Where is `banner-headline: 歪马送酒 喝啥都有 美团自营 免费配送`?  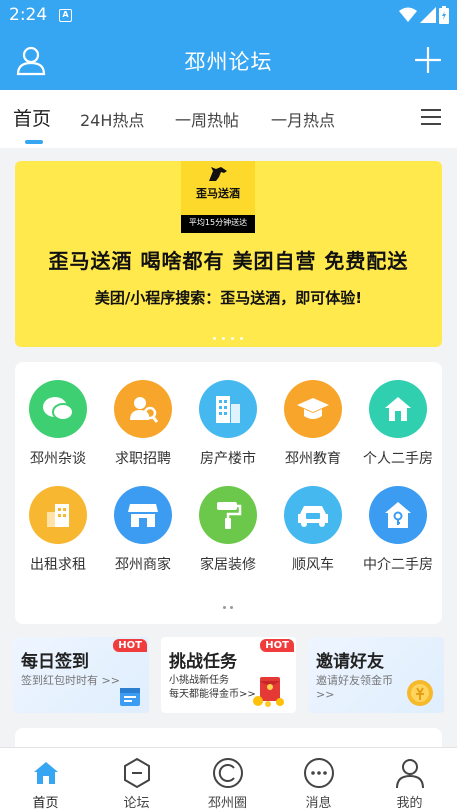 banner-headline: 歪马送酒 喝啥都有 美团自营 免费配送 is located at coordinates (228, 261).